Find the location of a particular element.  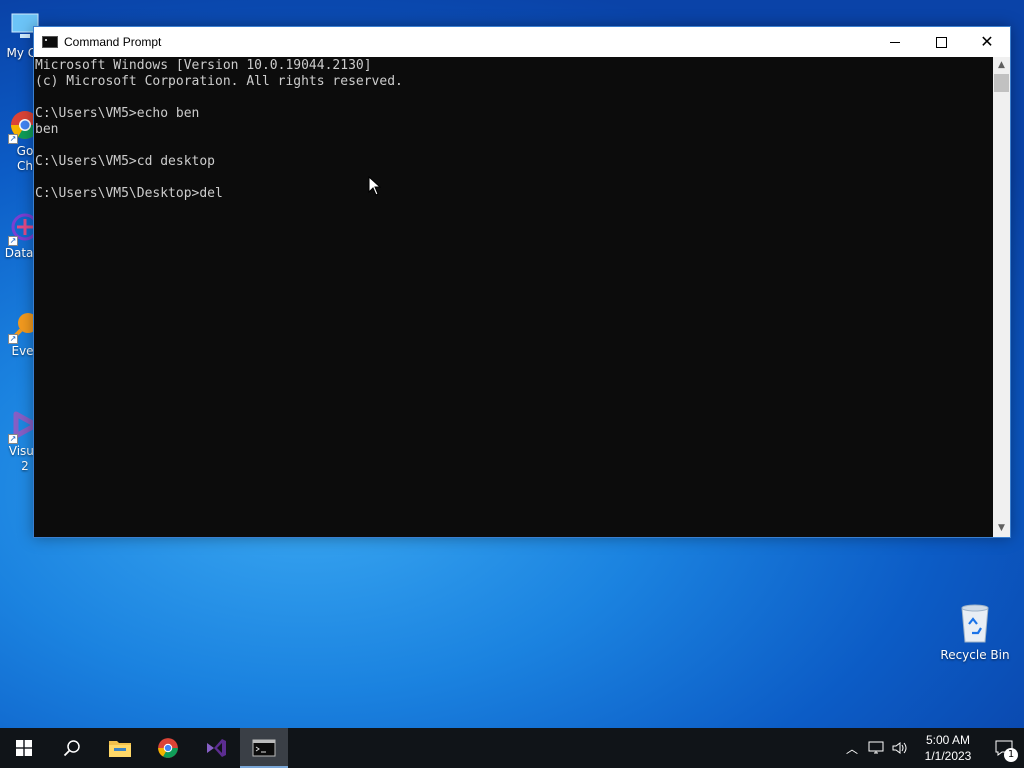

action-center-button: 1 is located at coordinates (1004, 748).